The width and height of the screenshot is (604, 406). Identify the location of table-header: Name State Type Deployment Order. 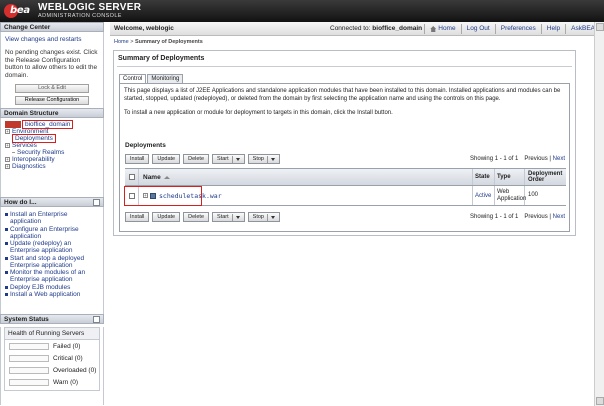
(345, 177).